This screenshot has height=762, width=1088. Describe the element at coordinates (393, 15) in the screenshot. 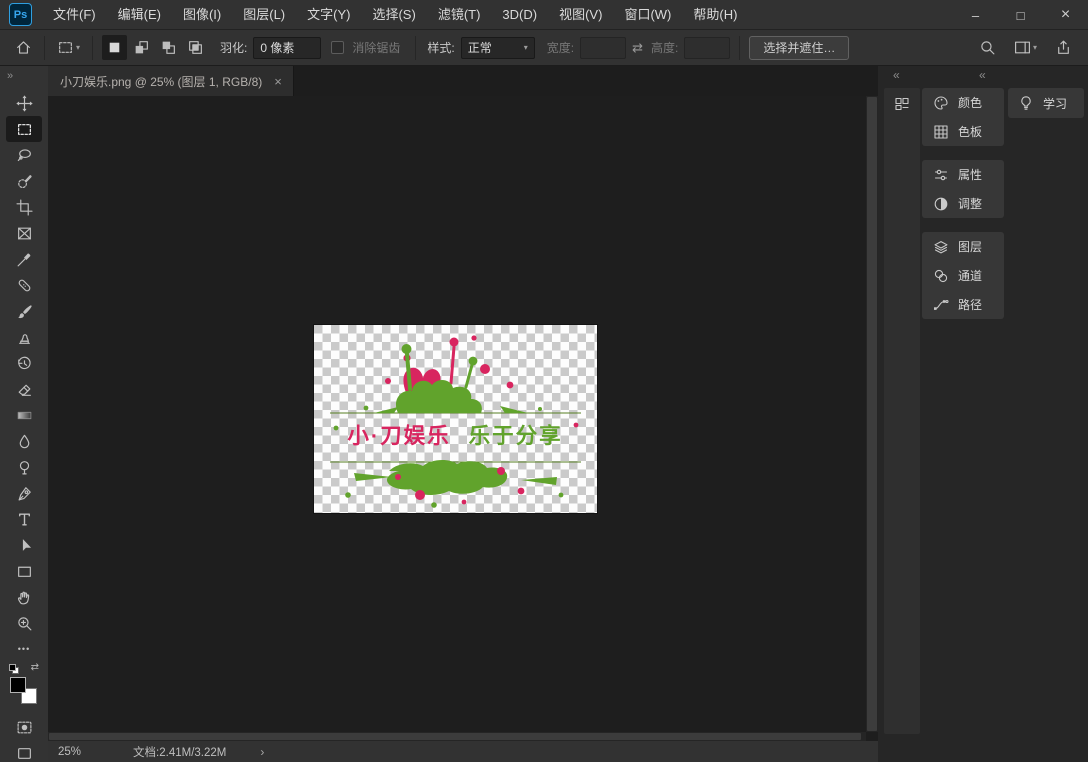

I see `menu-select: 选择(S)` at that location.